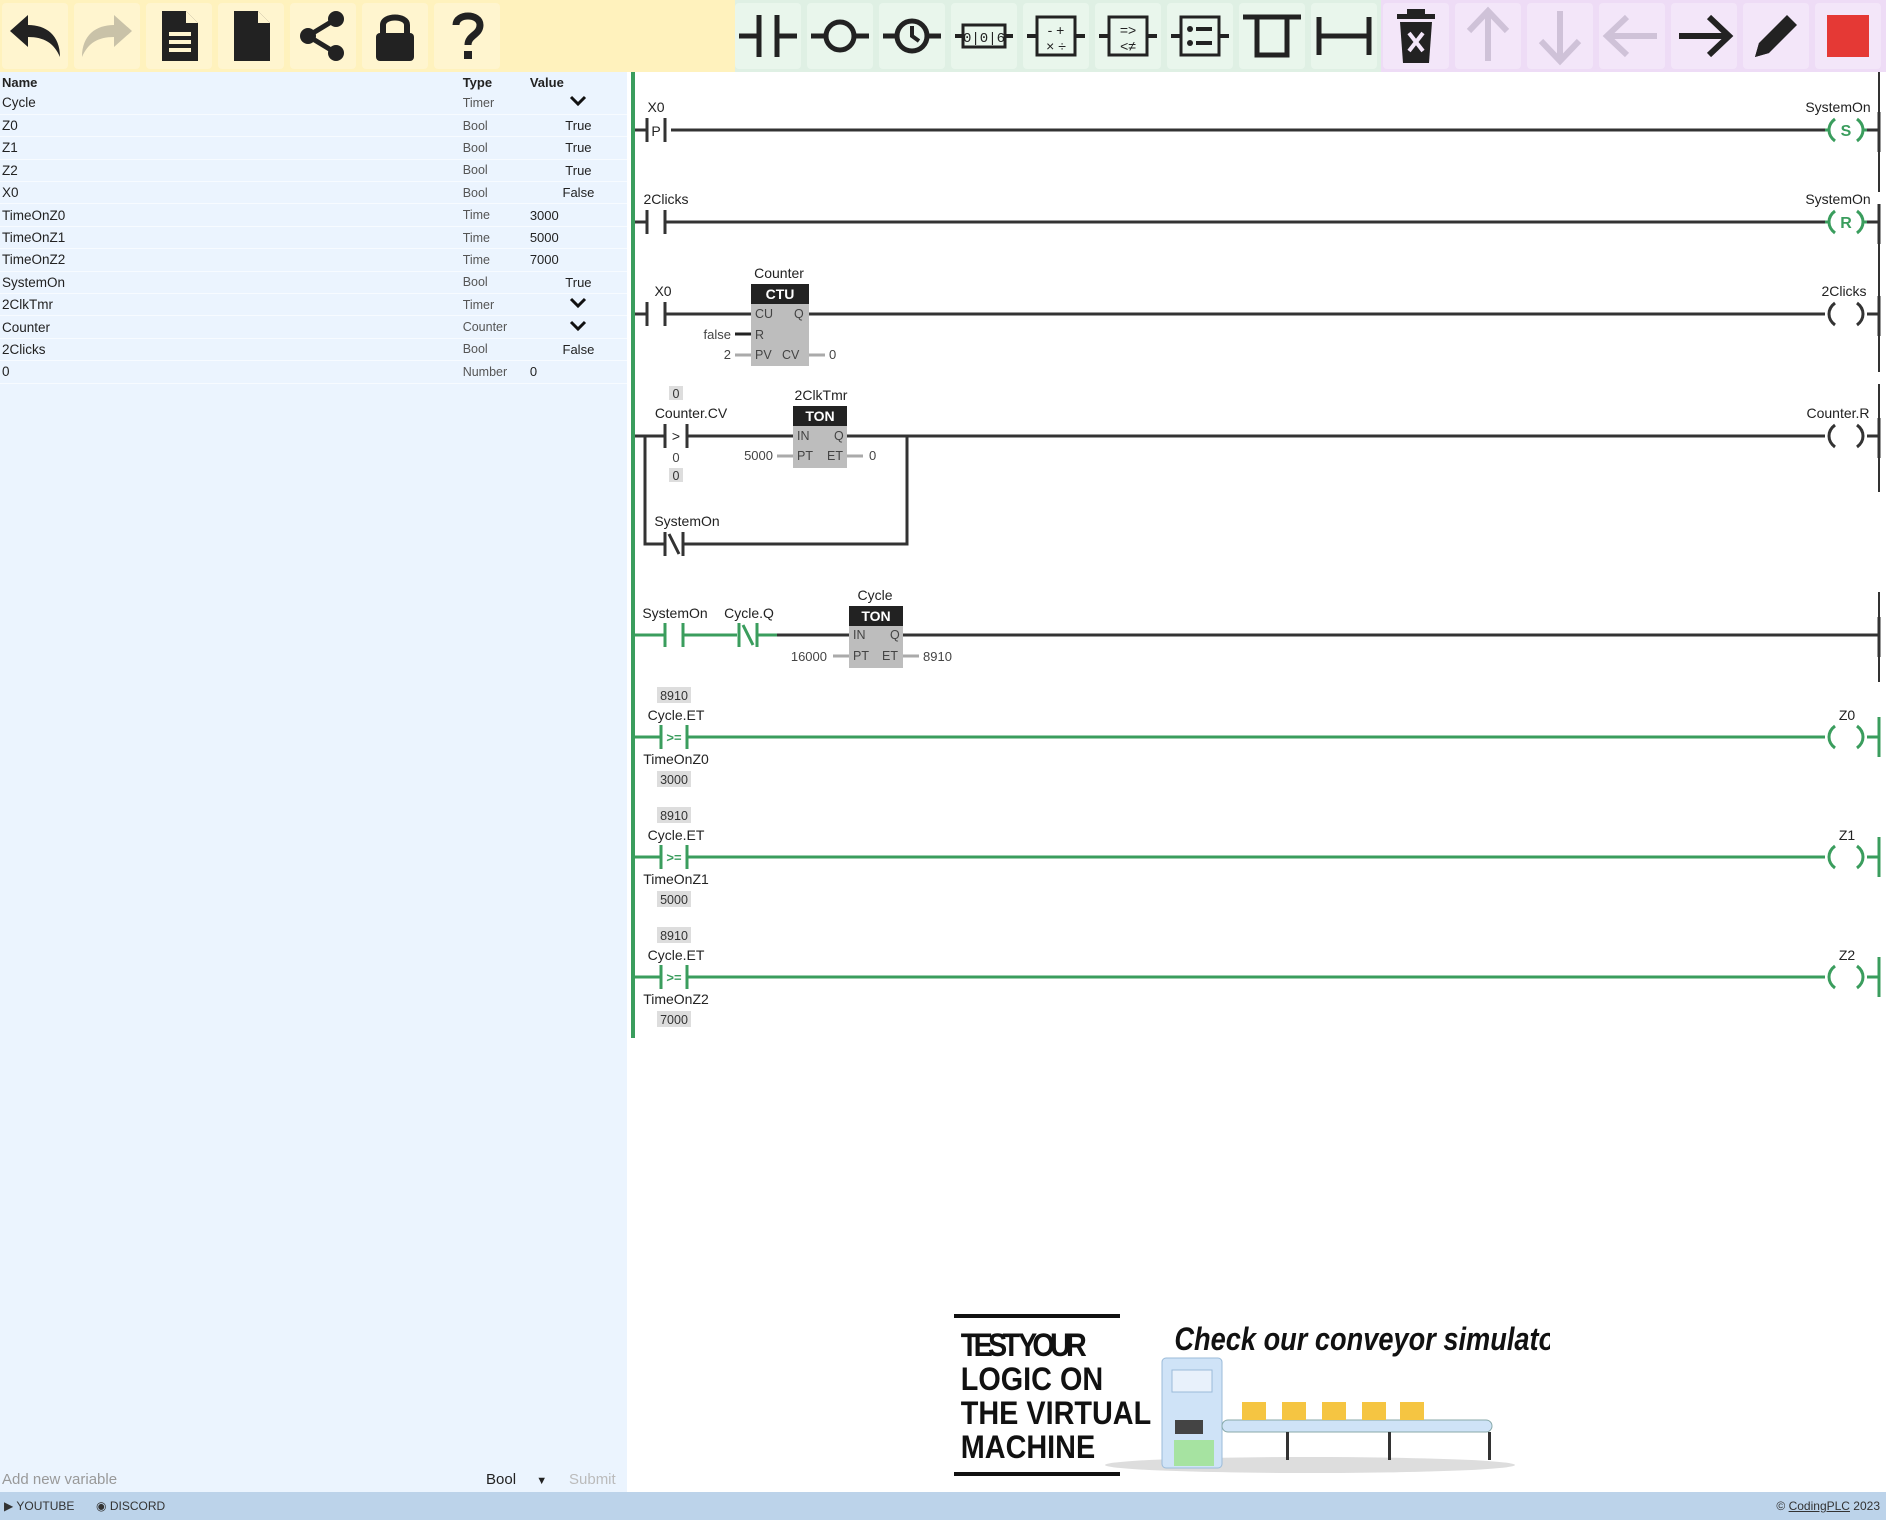 This screenshot has width=1886, height=1520. Describe the element at coordinates (1819, 1506) in the screenshot. I see `brand-link: CodingPLC` at that location.